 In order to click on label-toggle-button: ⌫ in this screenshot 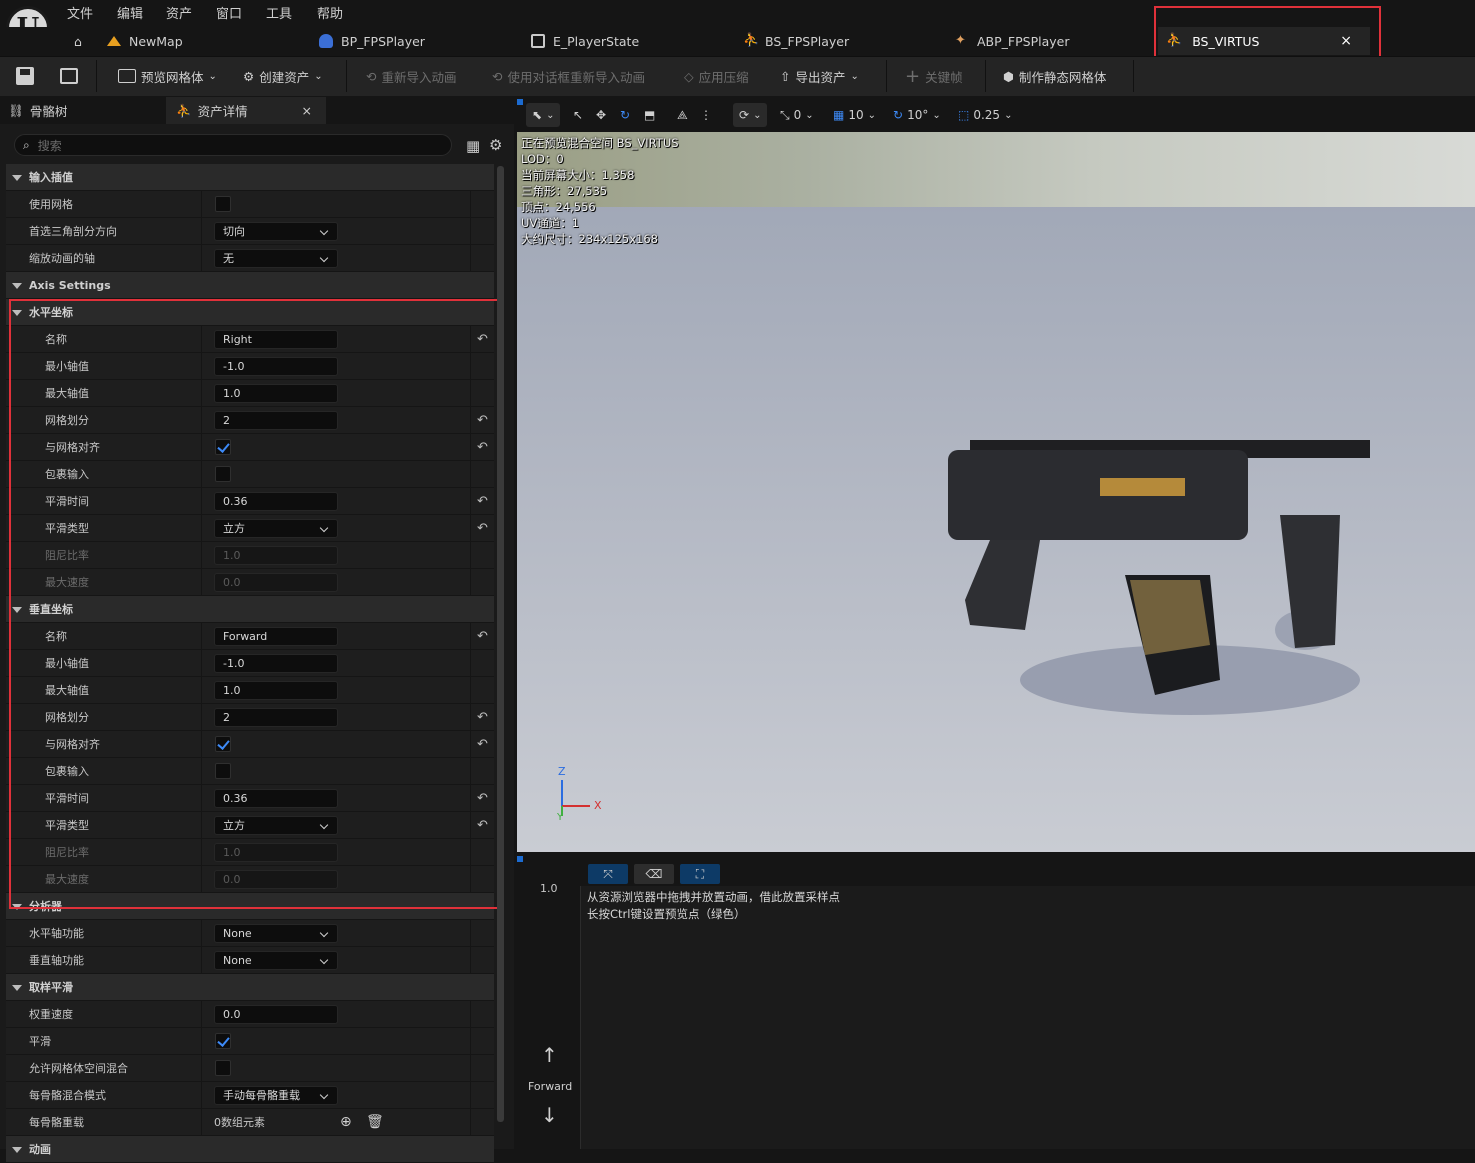, I will do `click(654, 874)`.